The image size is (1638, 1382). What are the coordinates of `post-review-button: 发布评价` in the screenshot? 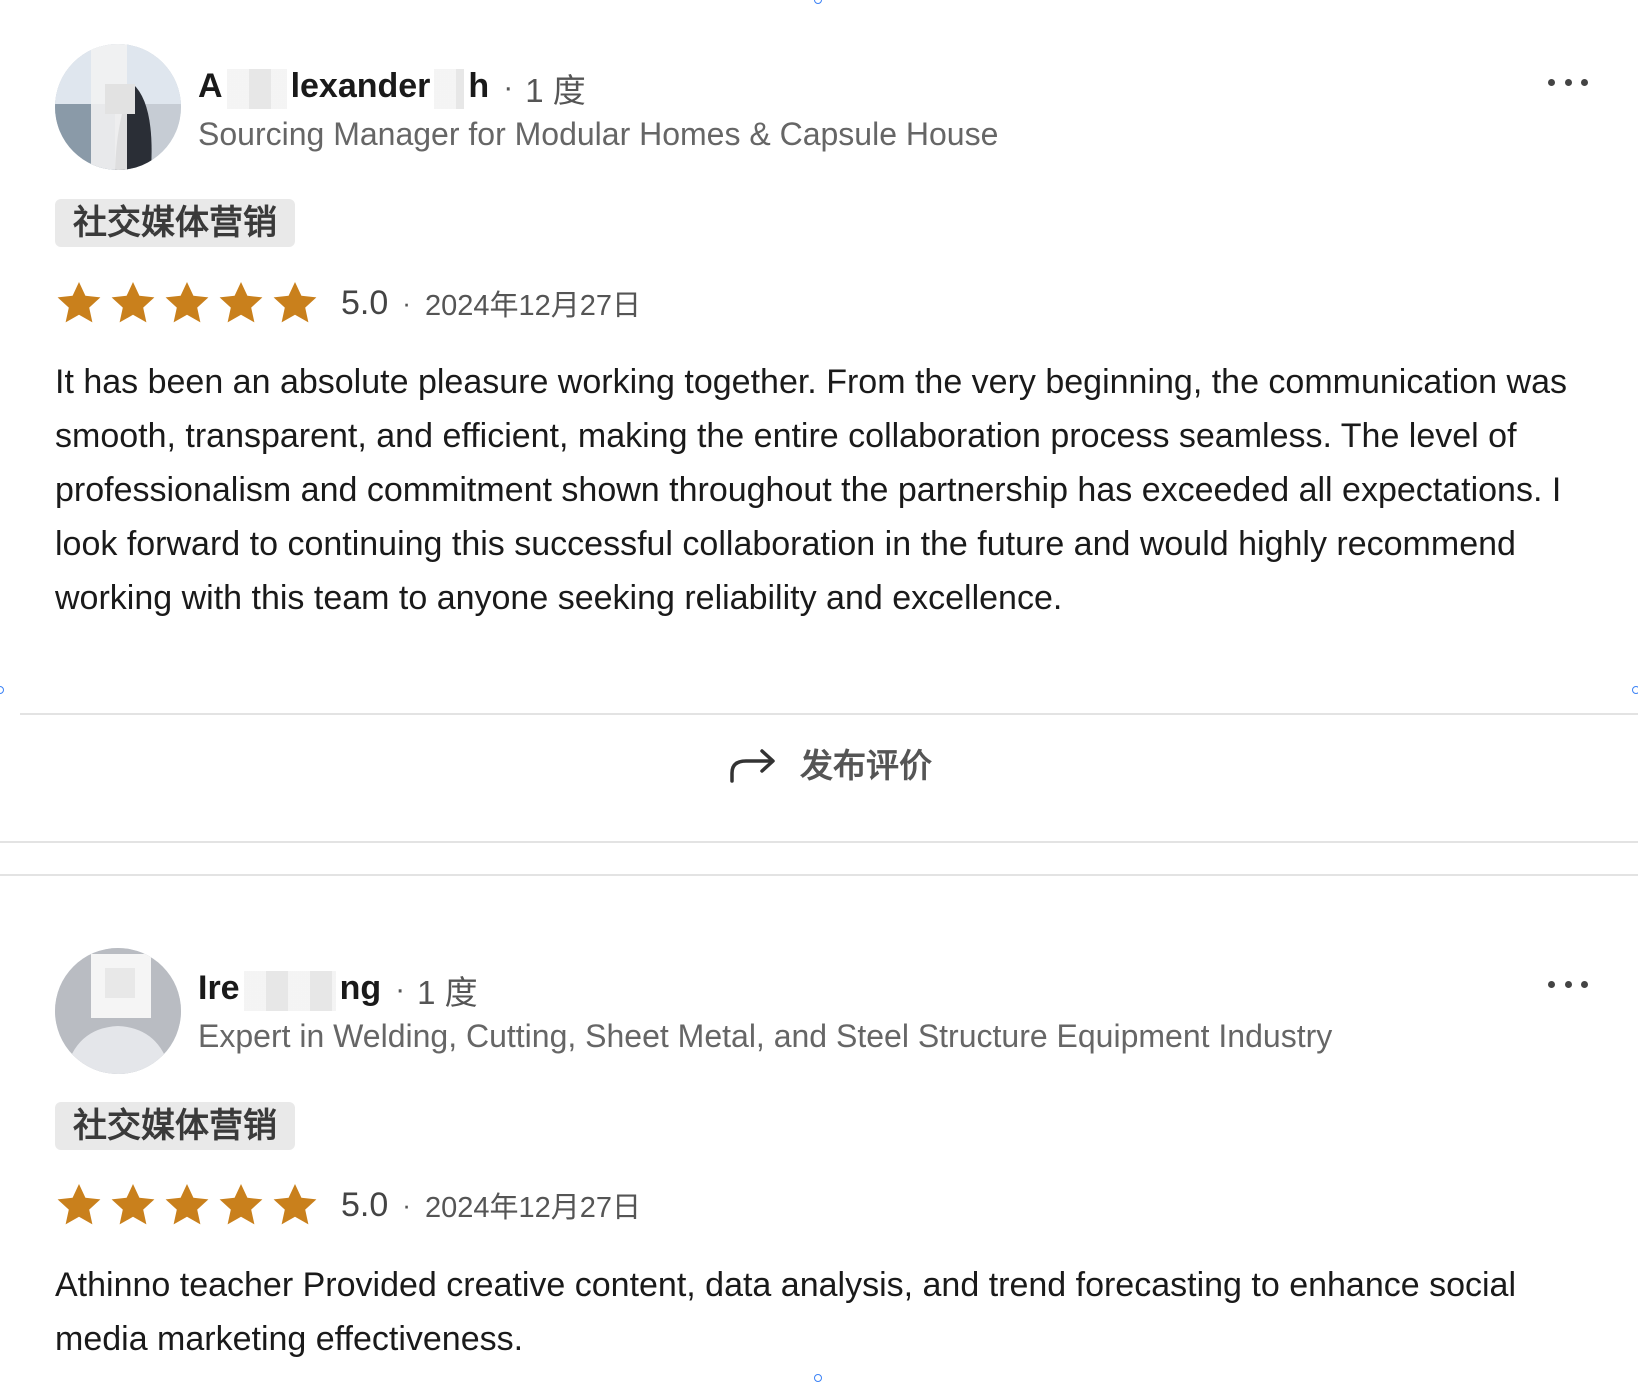 It's located at (830, 763).